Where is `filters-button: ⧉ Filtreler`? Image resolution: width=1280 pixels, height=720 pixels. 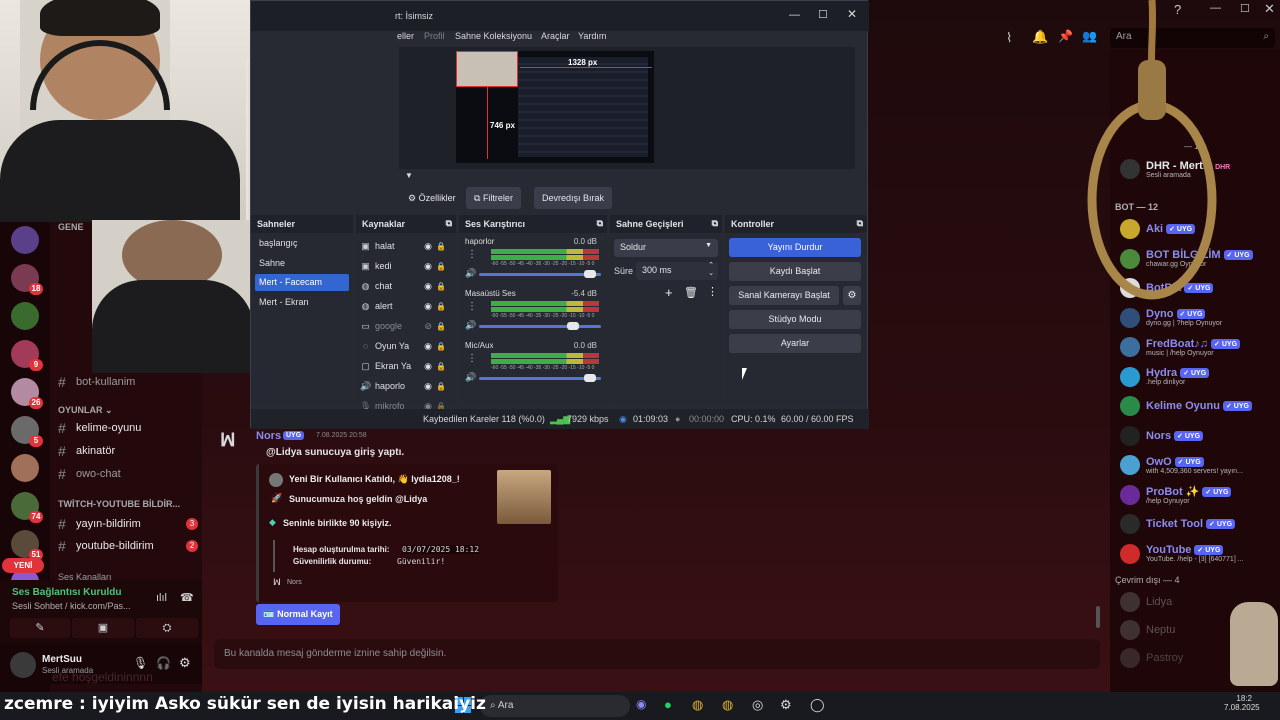
filters-button: ⧉ Filtreler is located at coordinates (493, 198).